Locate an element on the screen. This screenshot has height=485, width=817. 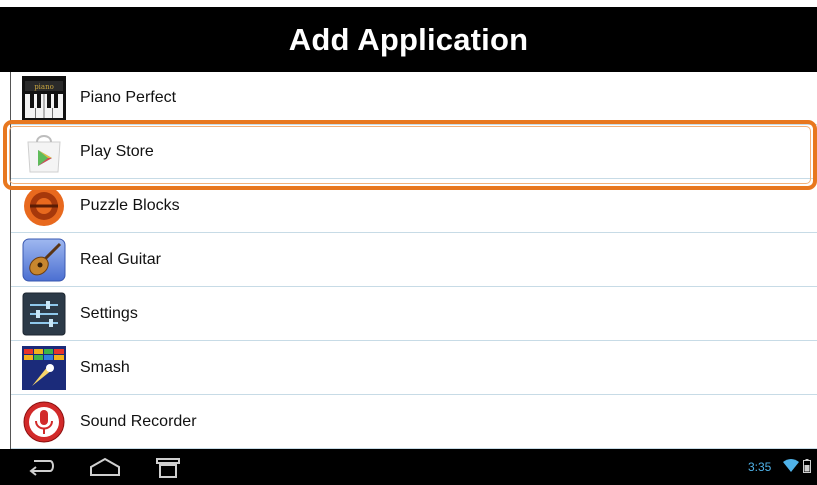
list-item-label: Piano Perfect is located at coordinates (128, 97).